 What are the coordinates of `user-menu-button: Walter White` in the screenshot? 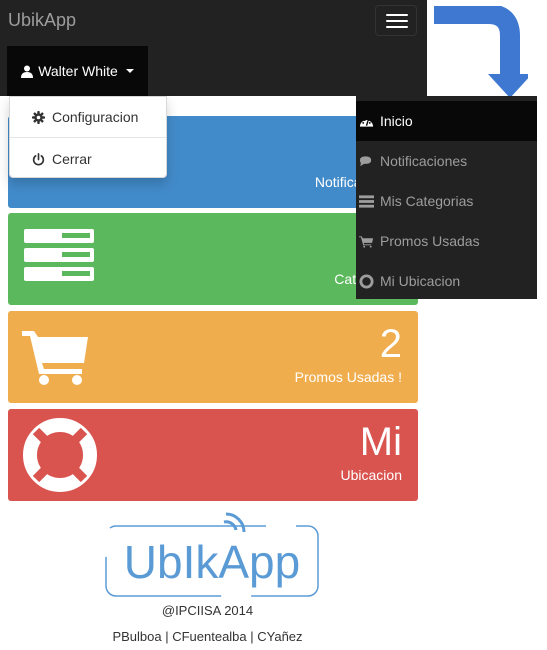 It's located at (77, 71).